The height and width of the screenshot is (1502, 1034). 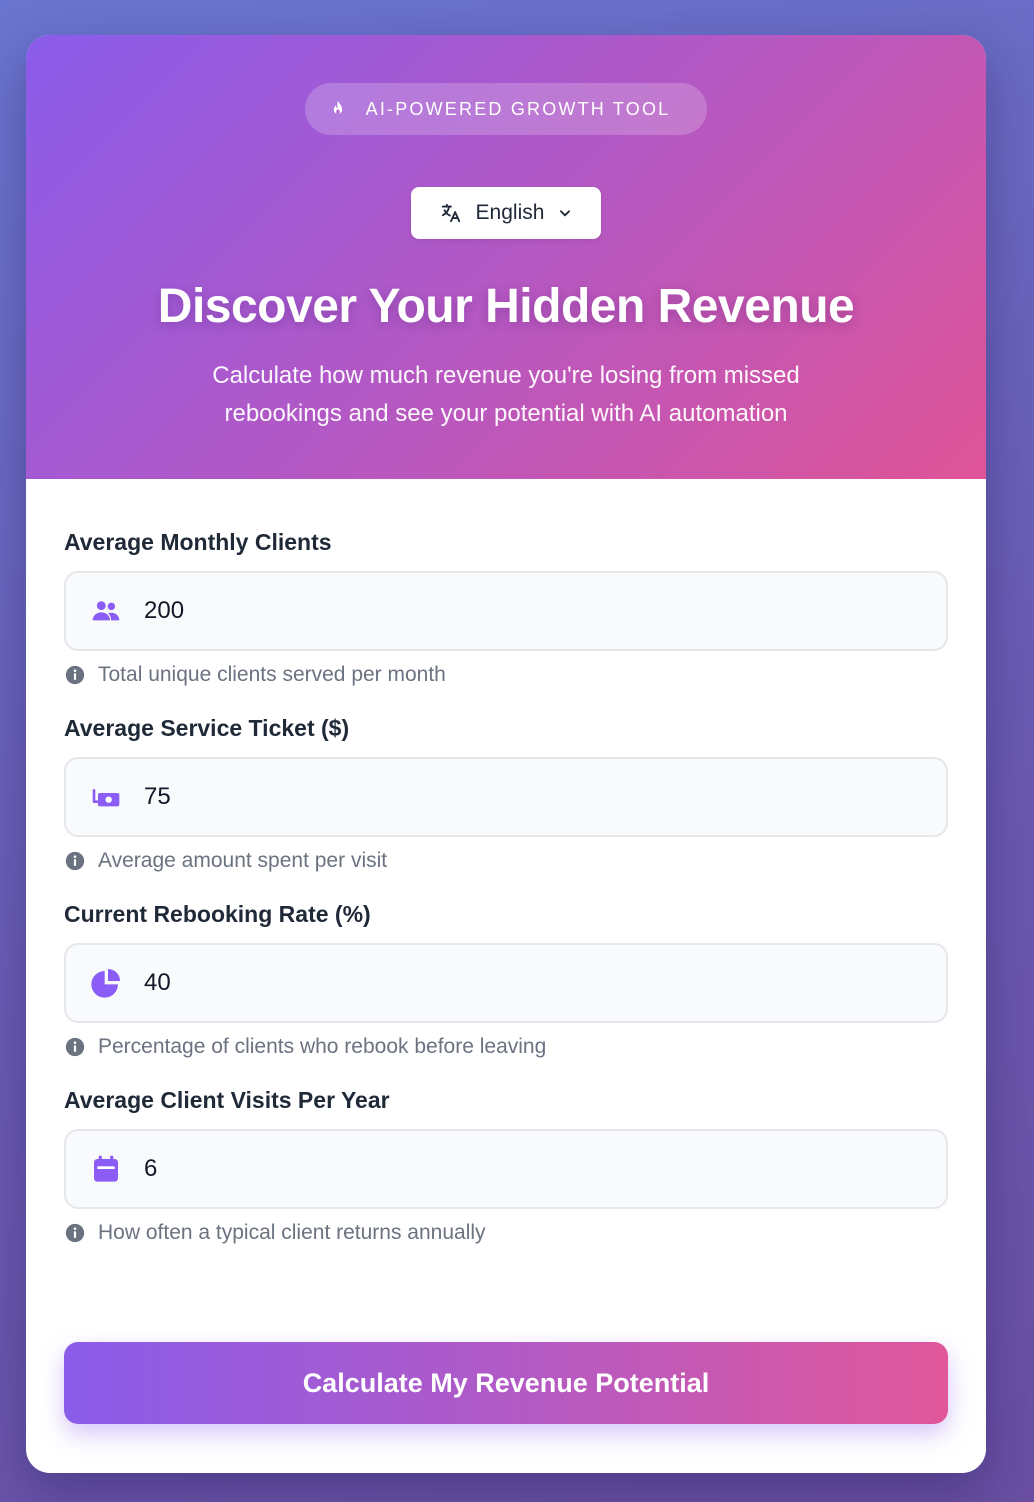 I want to click on service-ticket-input-box, so click(x=506, y=797).